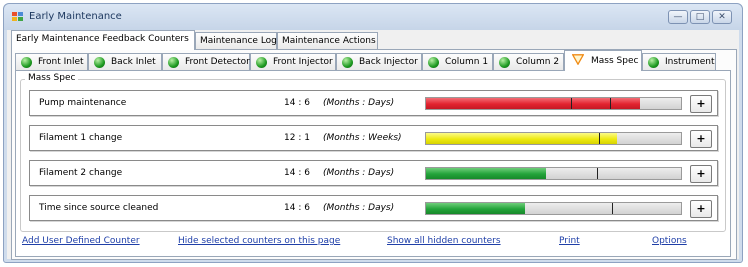  What do you see at coordinates (81, 241) in the screenshot?
I see `add-user-counter-link: Add User Defined Counter` at bounding box center [81, 241].